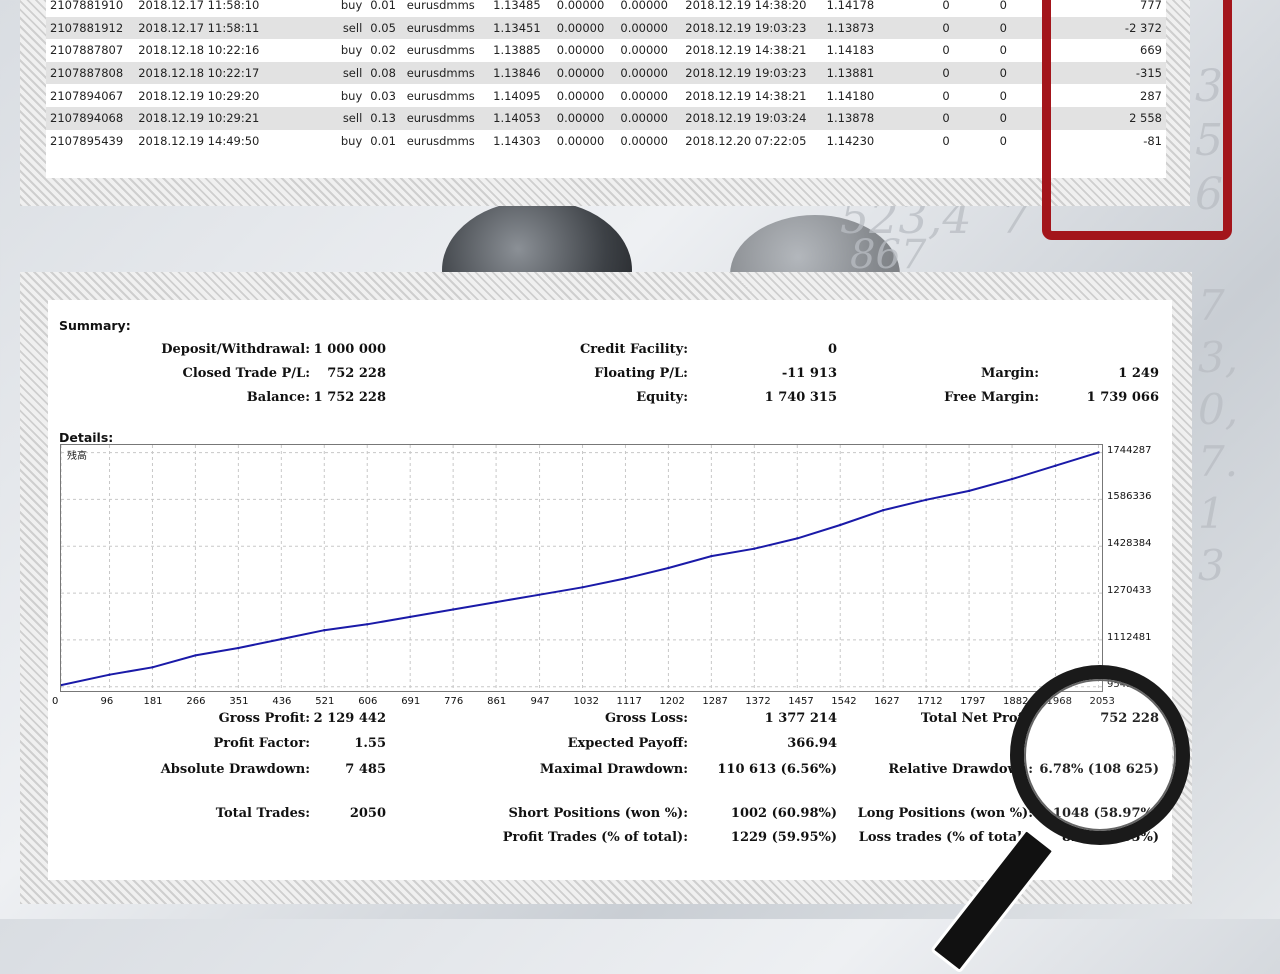  I want to click on trade-cell-ticket: 2107894068, so click(90, 118).